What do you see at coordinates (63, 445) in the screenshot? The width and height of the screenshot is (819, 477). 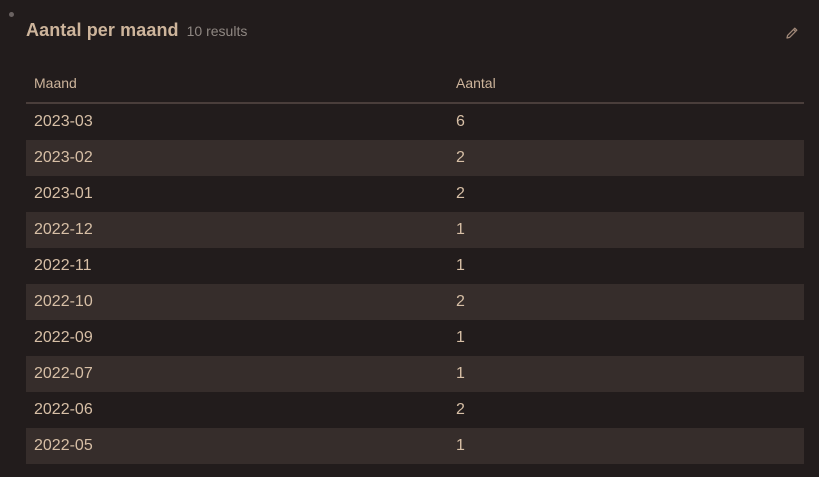 I see `cell-maand: 2022-05` at bounding box center [63, 445].